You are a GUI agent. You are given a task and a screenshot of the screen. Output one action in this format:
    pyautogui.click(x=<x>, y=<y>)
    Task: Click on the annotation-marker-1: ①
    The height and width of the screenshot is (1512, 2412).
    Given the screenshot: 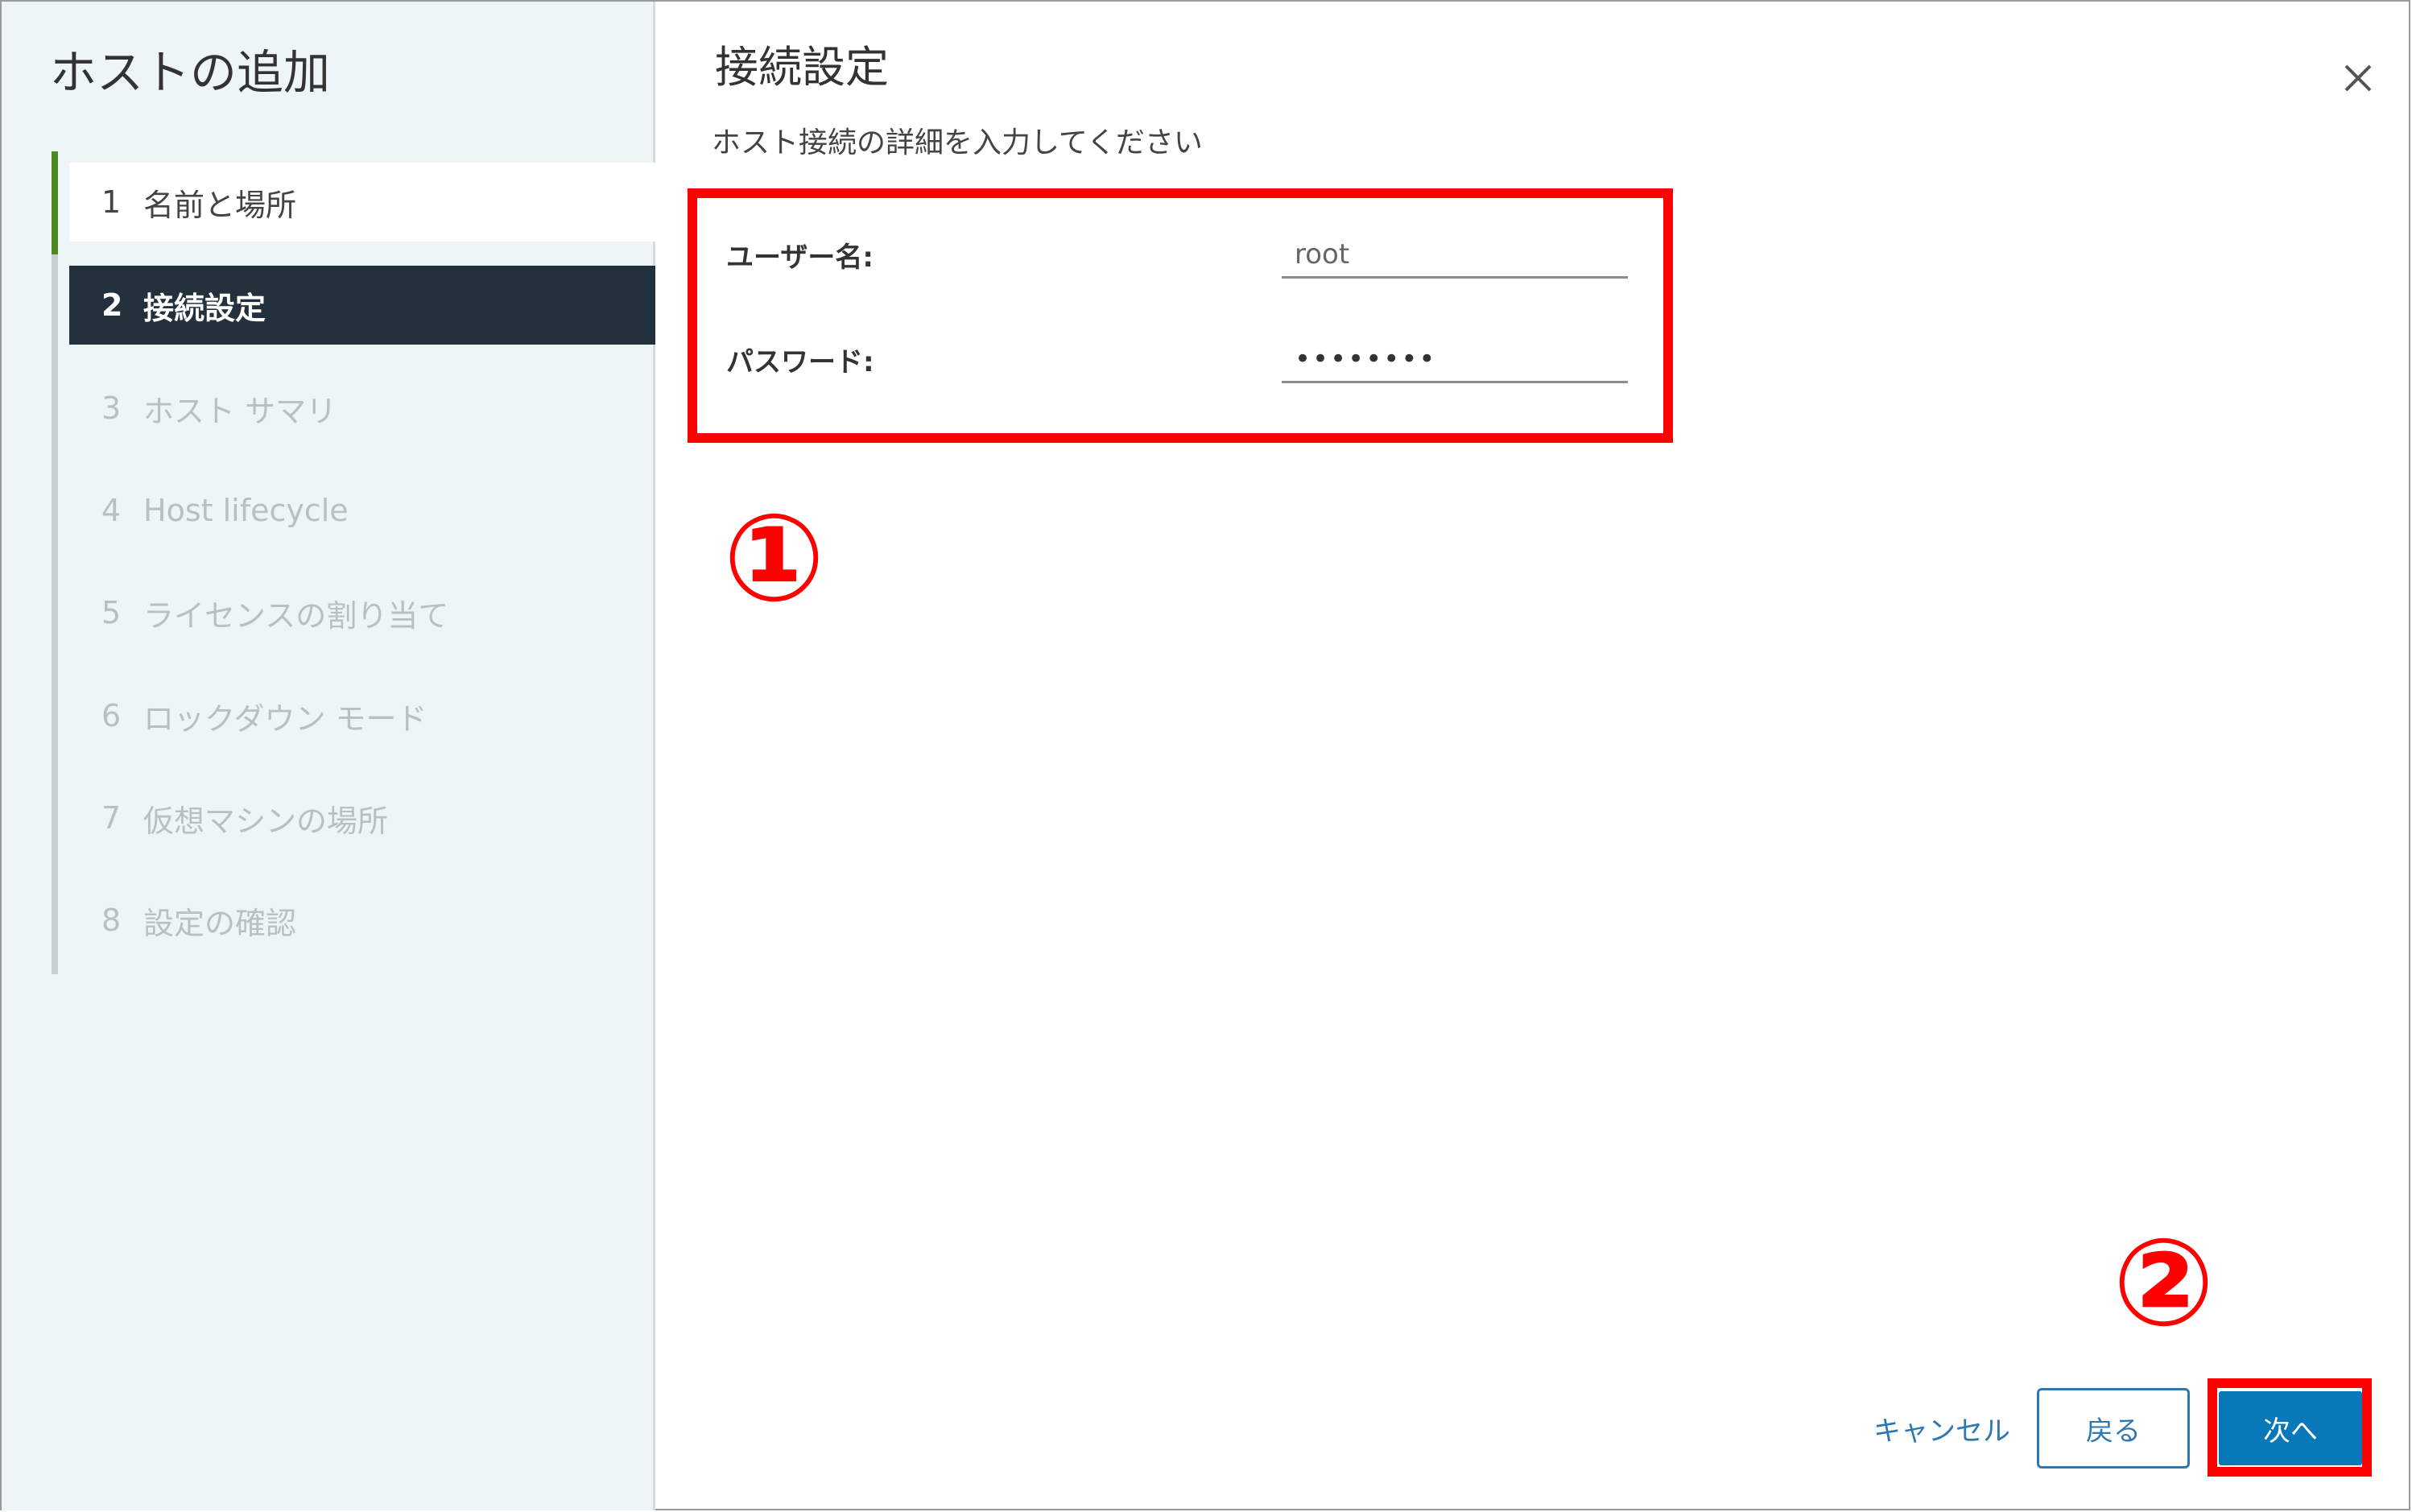 What is the action you would take?
    pyautogui.click(x=774, y=559)
    